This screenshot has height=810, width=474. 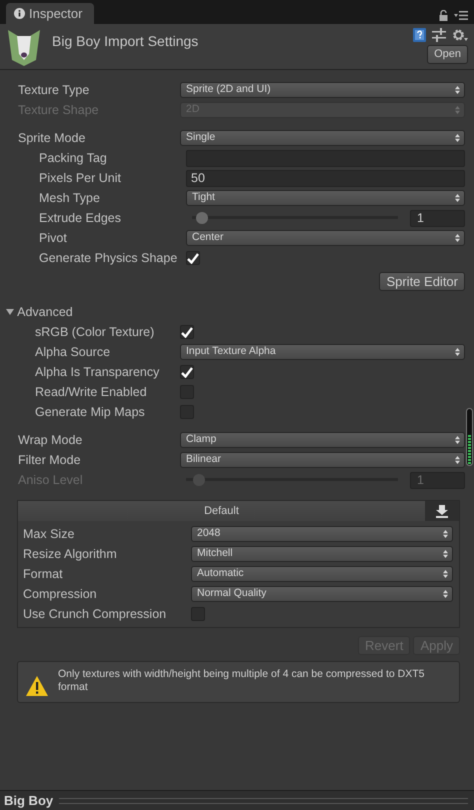 I want to click on inspector-tab: Inspector, so click(x=50, y=13).